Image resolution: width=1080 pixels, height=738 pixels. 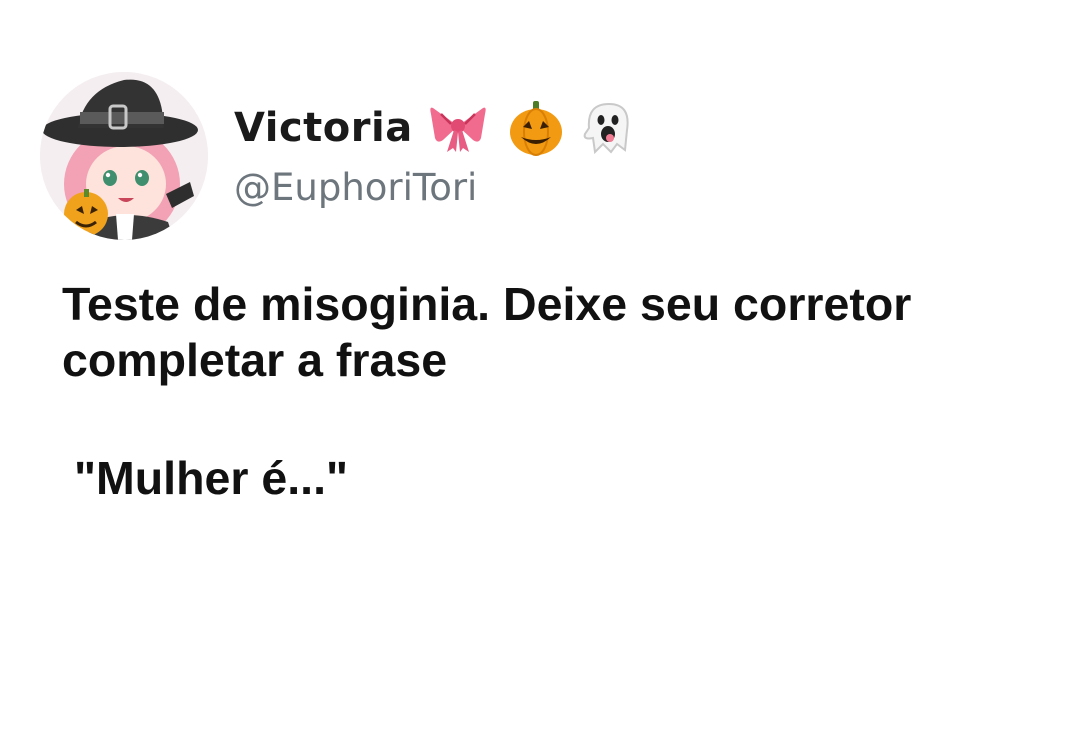 I want to click on author-name-row: Victoria, so click(x=435, y=128).